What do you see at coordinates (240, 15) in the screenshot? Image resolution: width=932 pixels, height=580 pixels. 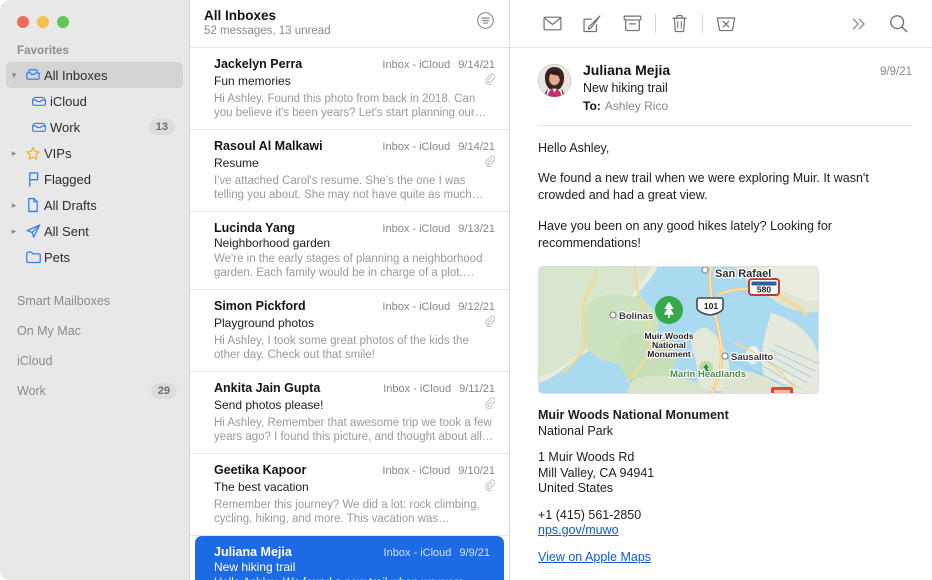 I see `mailbox-title: All Inboxes` at bounding box center [240, 15].